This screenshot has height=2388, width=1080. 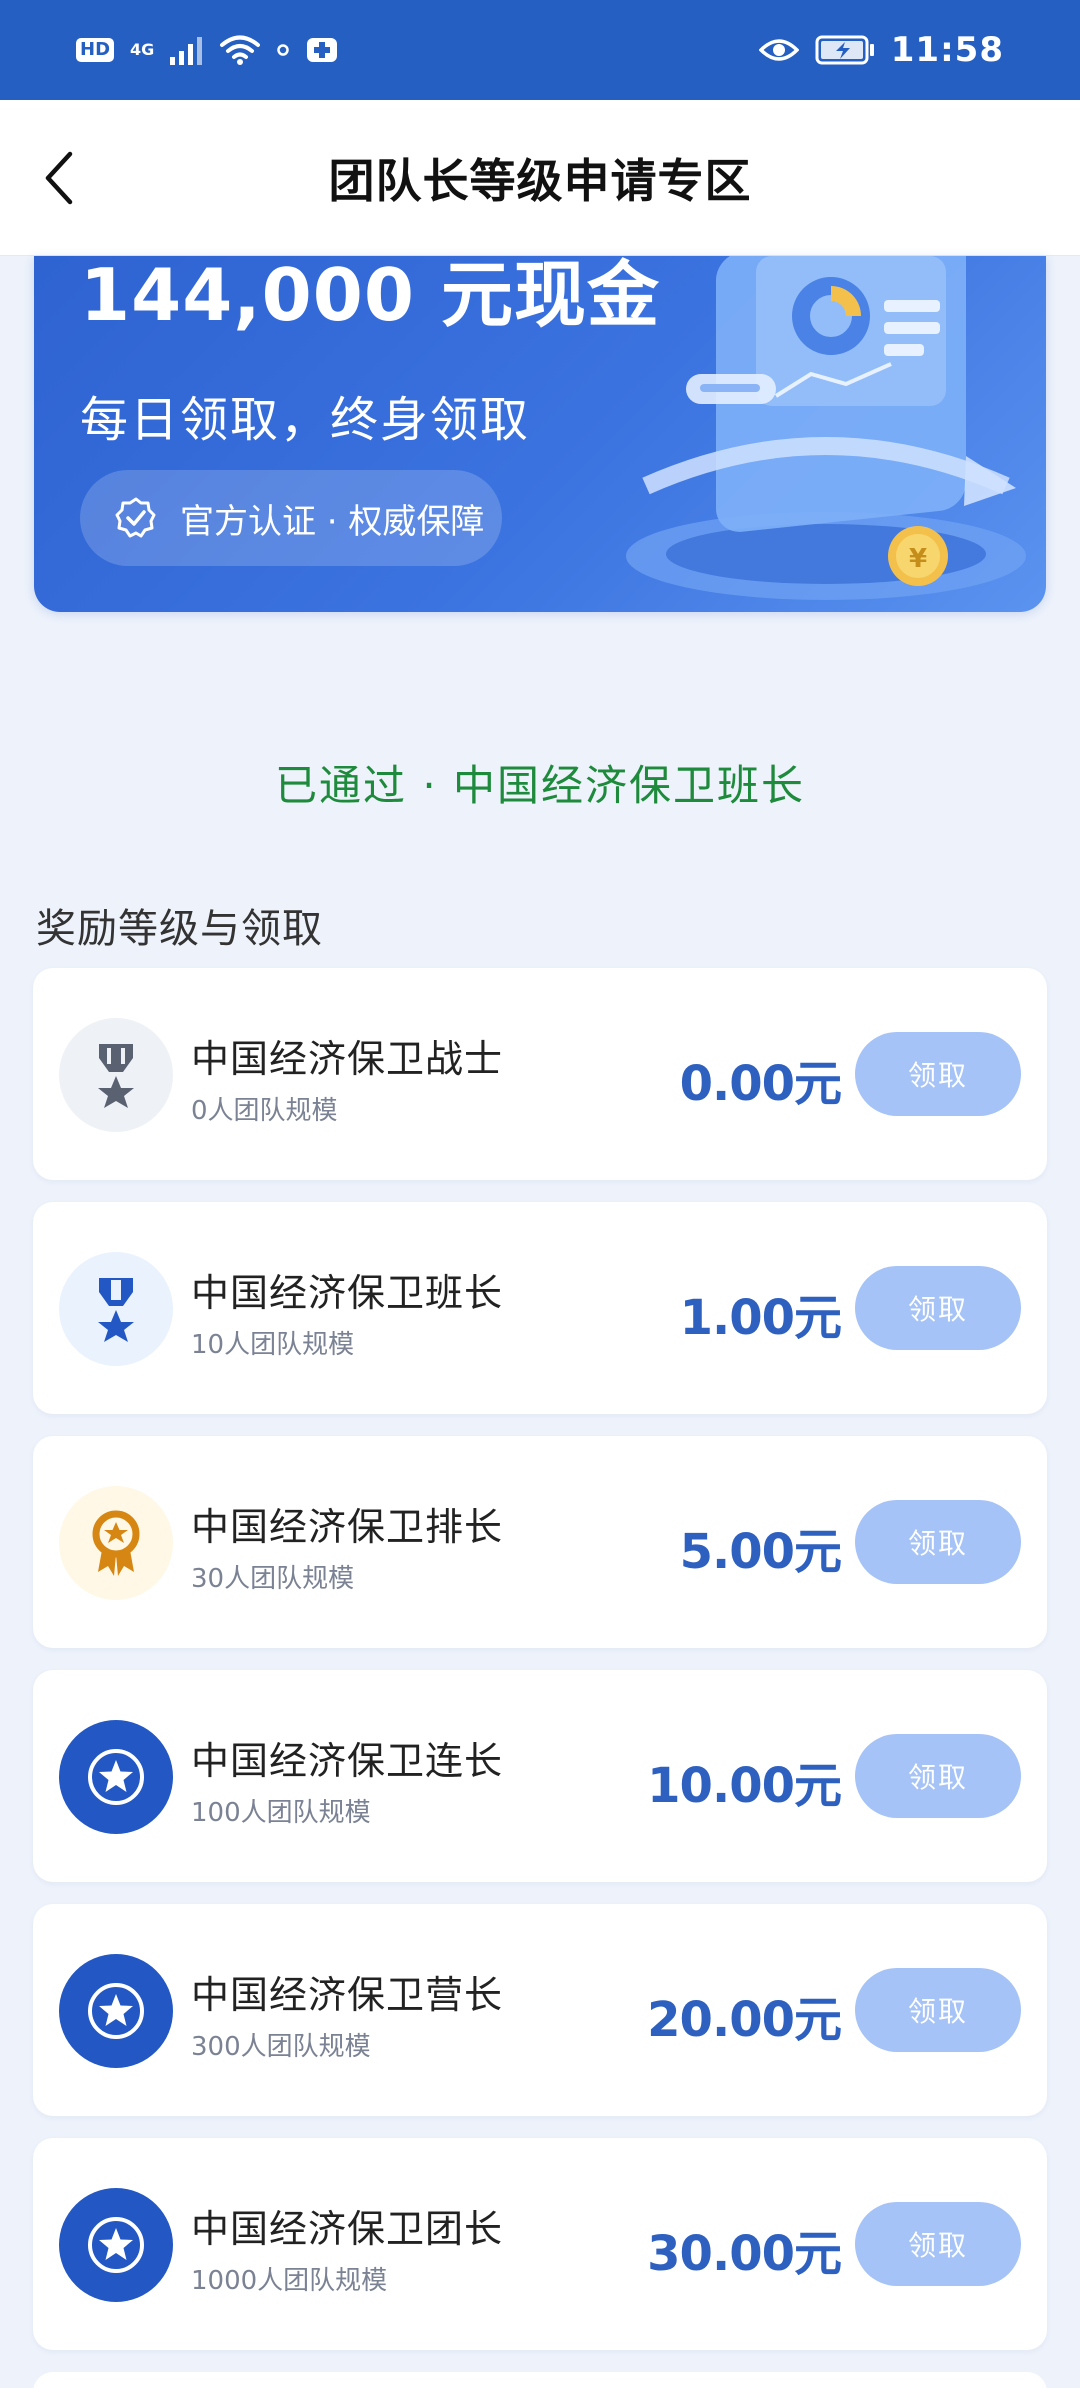 I want to click on level-card: 中国经济保卫排长 30人团队规模 5.00元 领取, so click(x=540, y=1542).